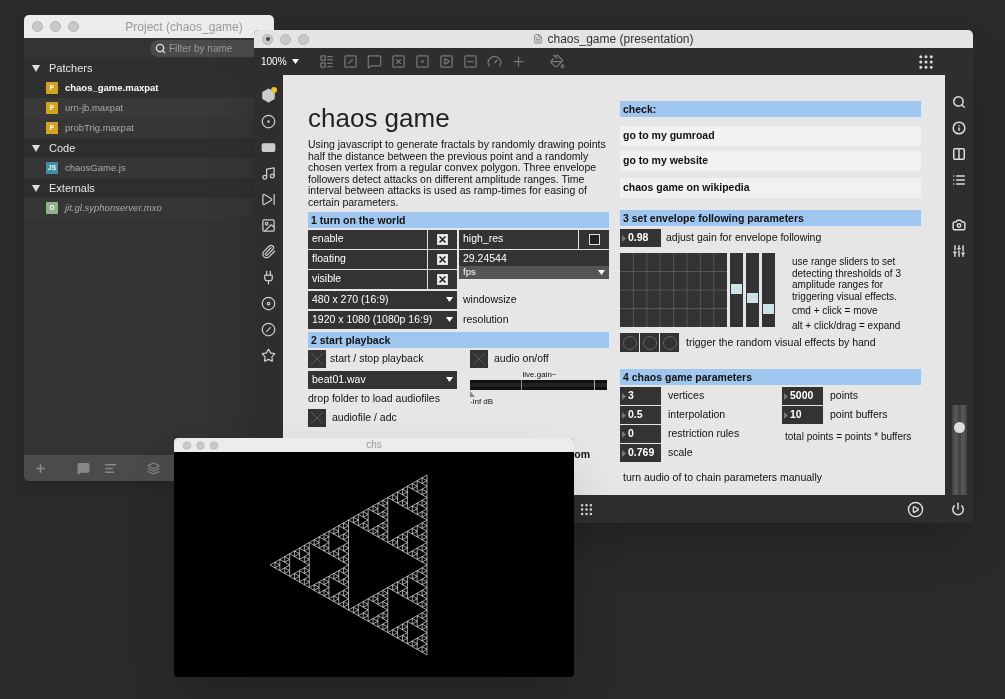 Image resolution: width=1005 pixels, height=699 pixels. What do you see at coordinates (582, 455) in the screenshot?
I see `link-text: om` at bounding box center [582, 455].